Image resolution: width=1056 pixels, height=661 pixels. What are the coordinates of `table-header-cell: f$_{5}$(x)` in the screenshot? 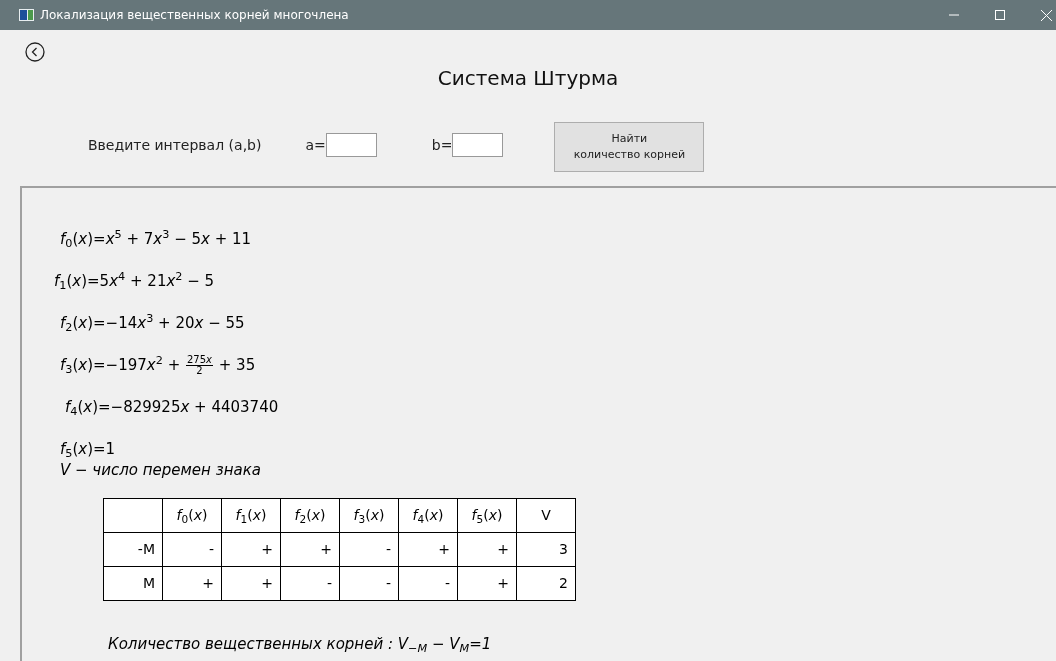 It's located at (487, 515).